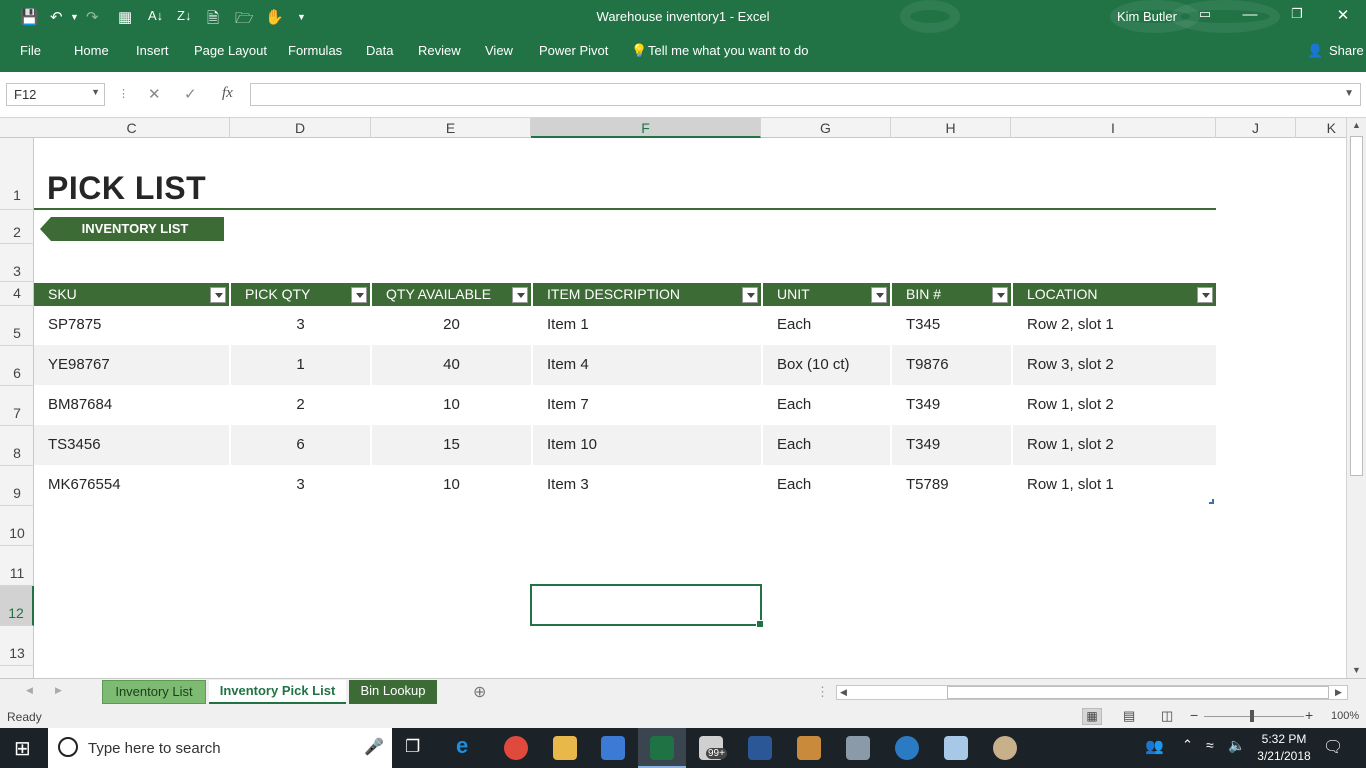 This screenshot has height=768, width=1366. Describe the element at coordinates (132, 128) in the screenshot. I see `column-header-c: C` at that location.